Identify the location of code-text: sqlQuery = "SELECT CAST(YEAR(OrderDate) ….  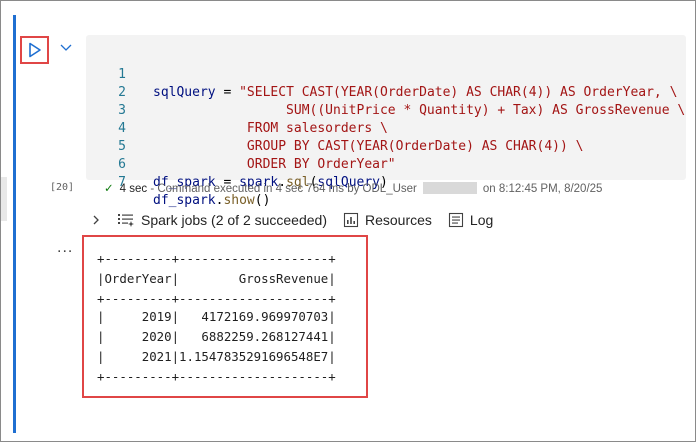
(415, 93).